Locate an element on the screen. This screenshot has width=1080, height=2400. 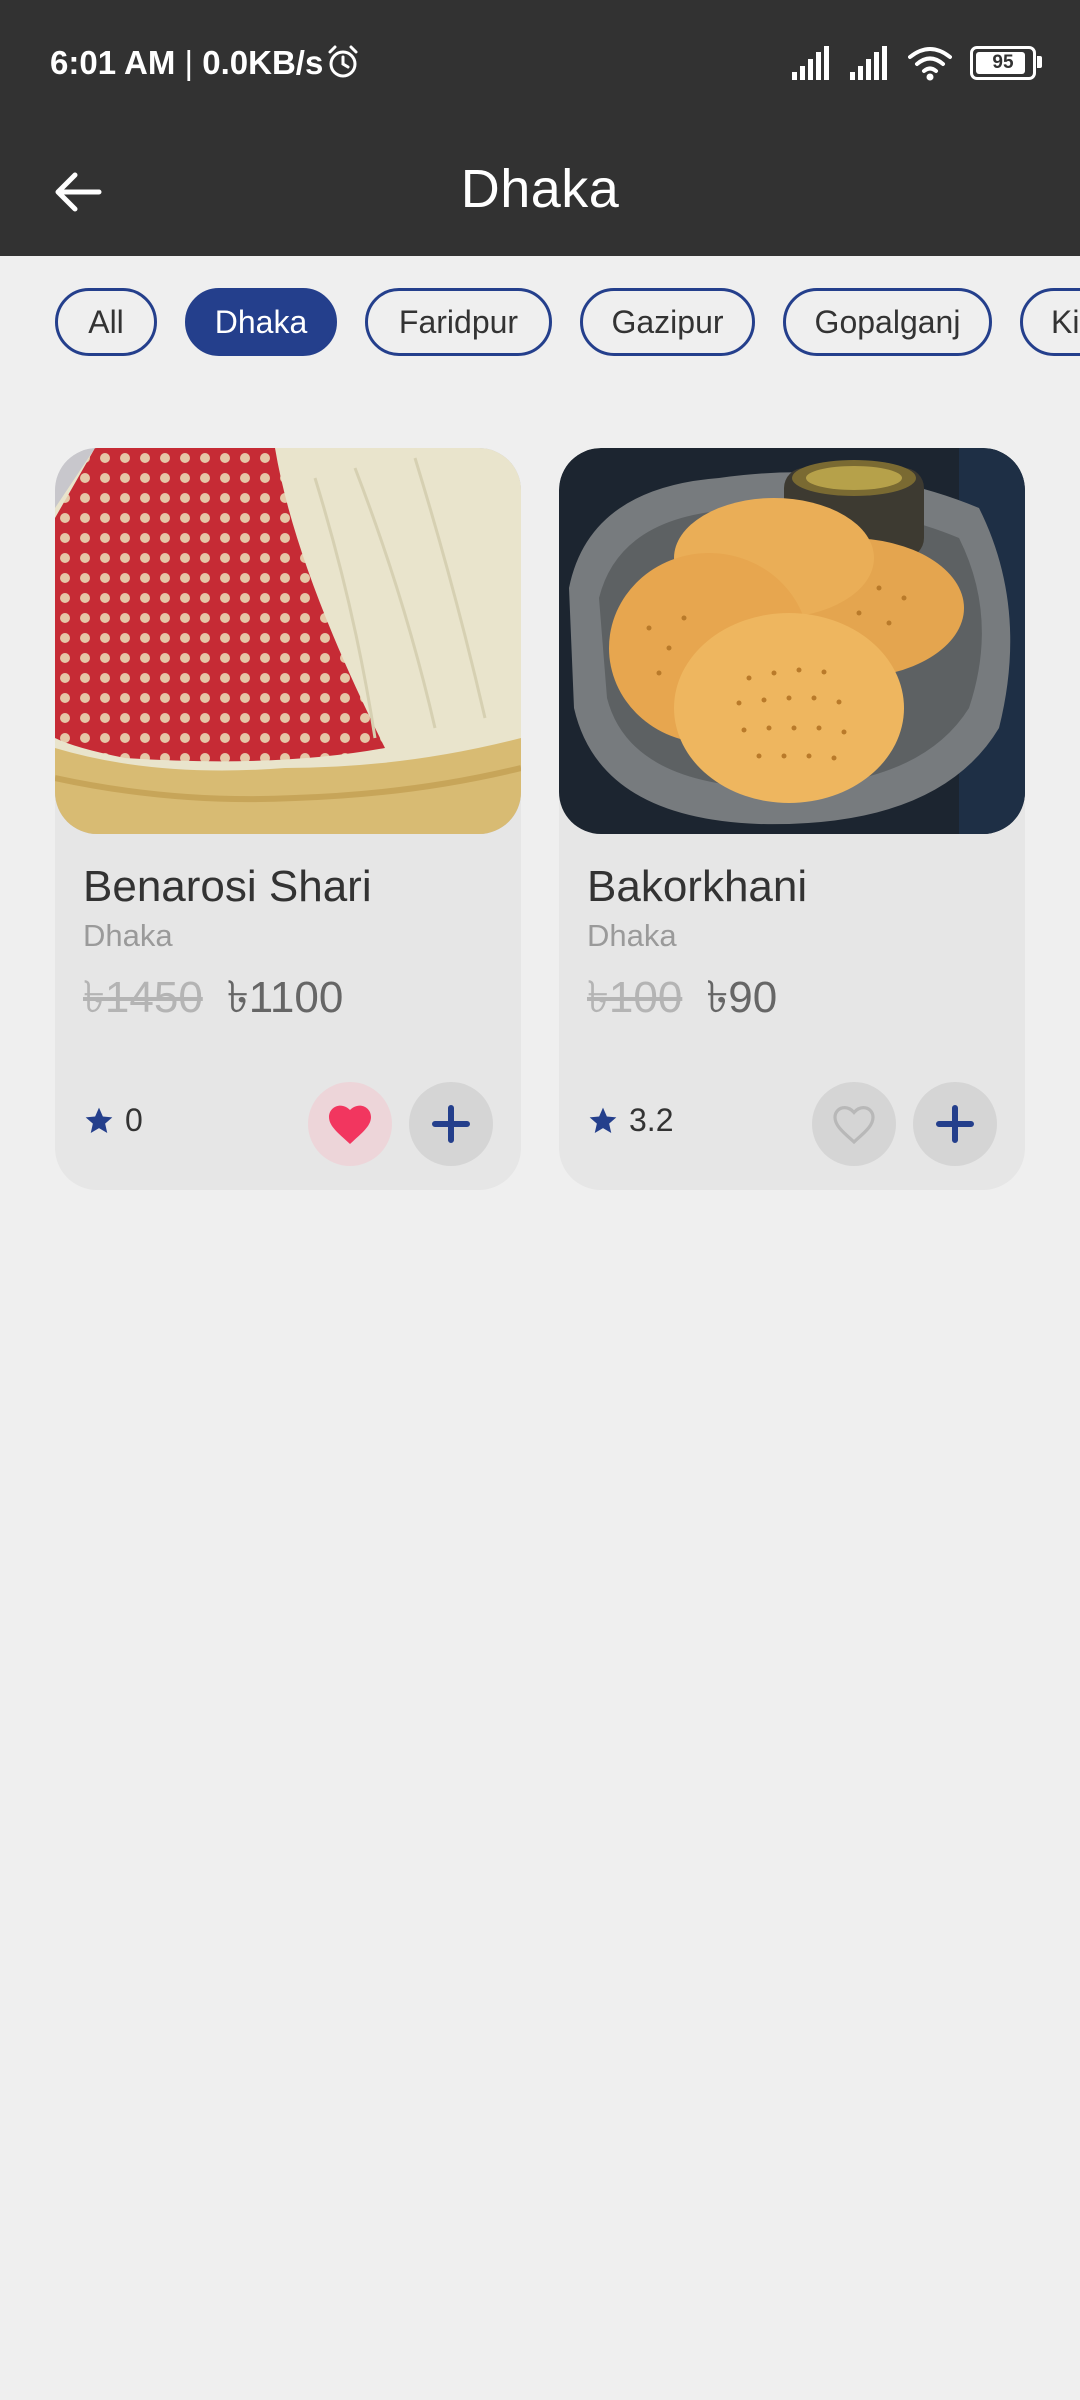
product-name: Benarosi Shari is located at coordinates (227, 886).